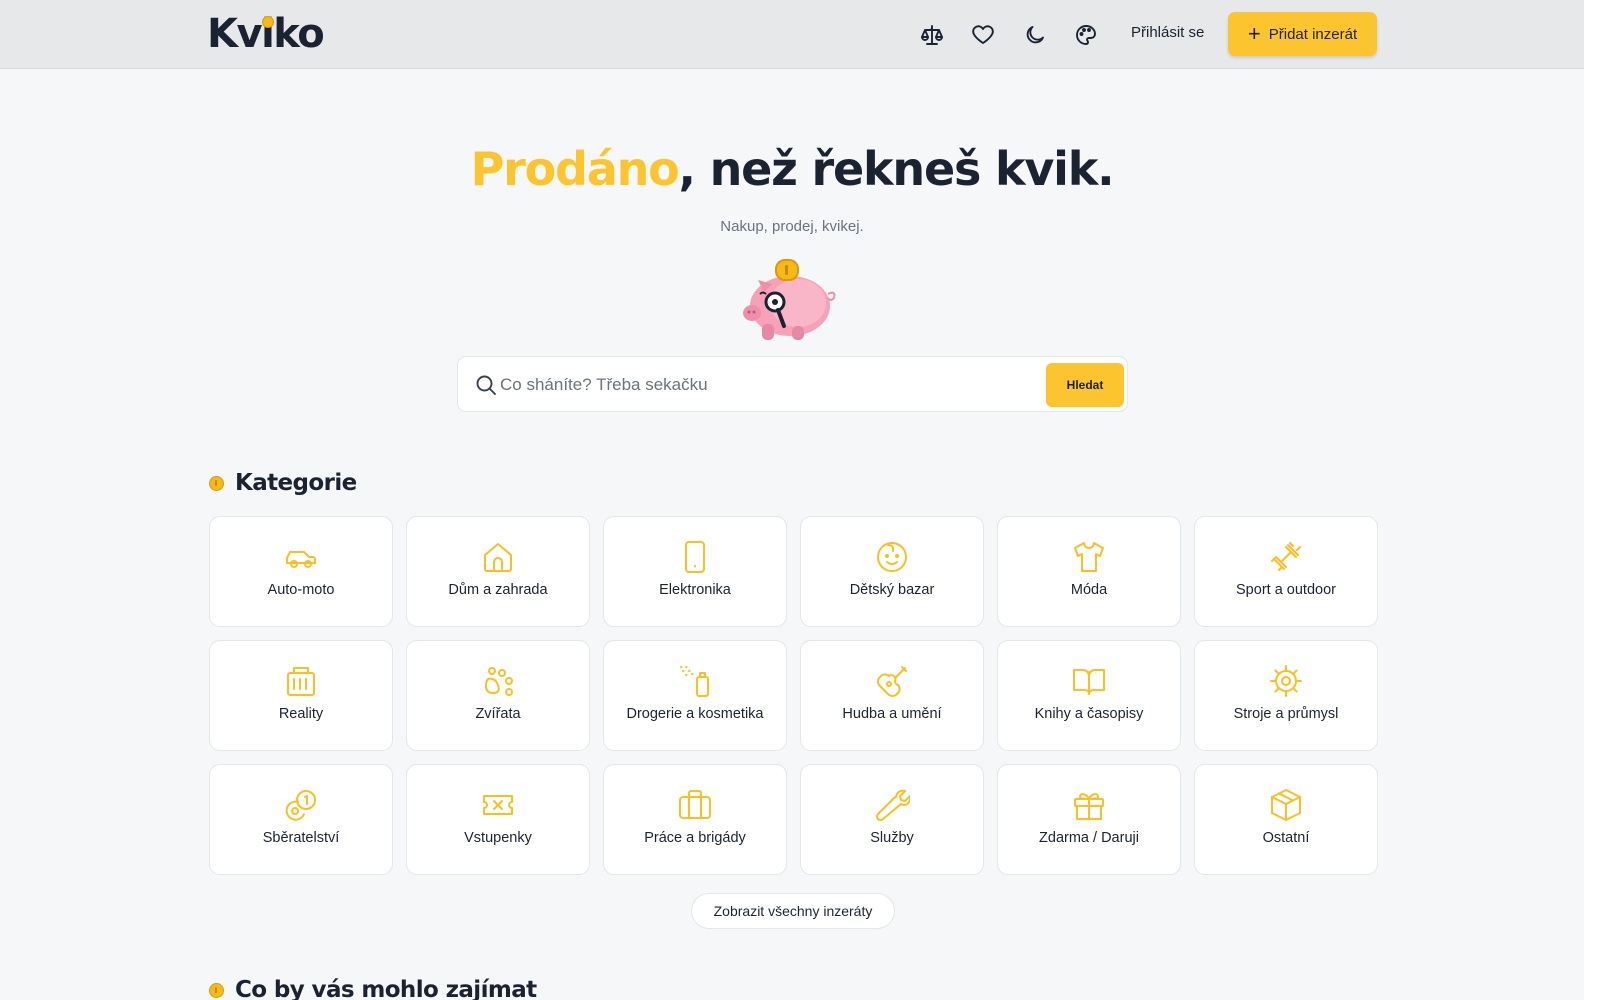 The height and width of the screenshot is (1000, 1600). Describe the element at coordinates (695, 681) in the screenshot. I see `spray-icon` at that location.